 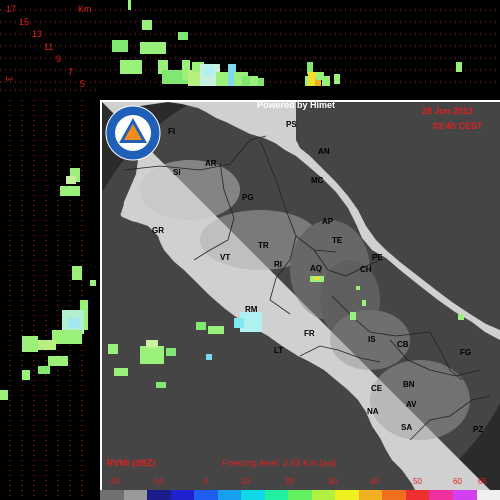 What do you see at coordinates (417, 481) in the screenshot?
I see `scale-label: 50` at bounding box center [417, 481].